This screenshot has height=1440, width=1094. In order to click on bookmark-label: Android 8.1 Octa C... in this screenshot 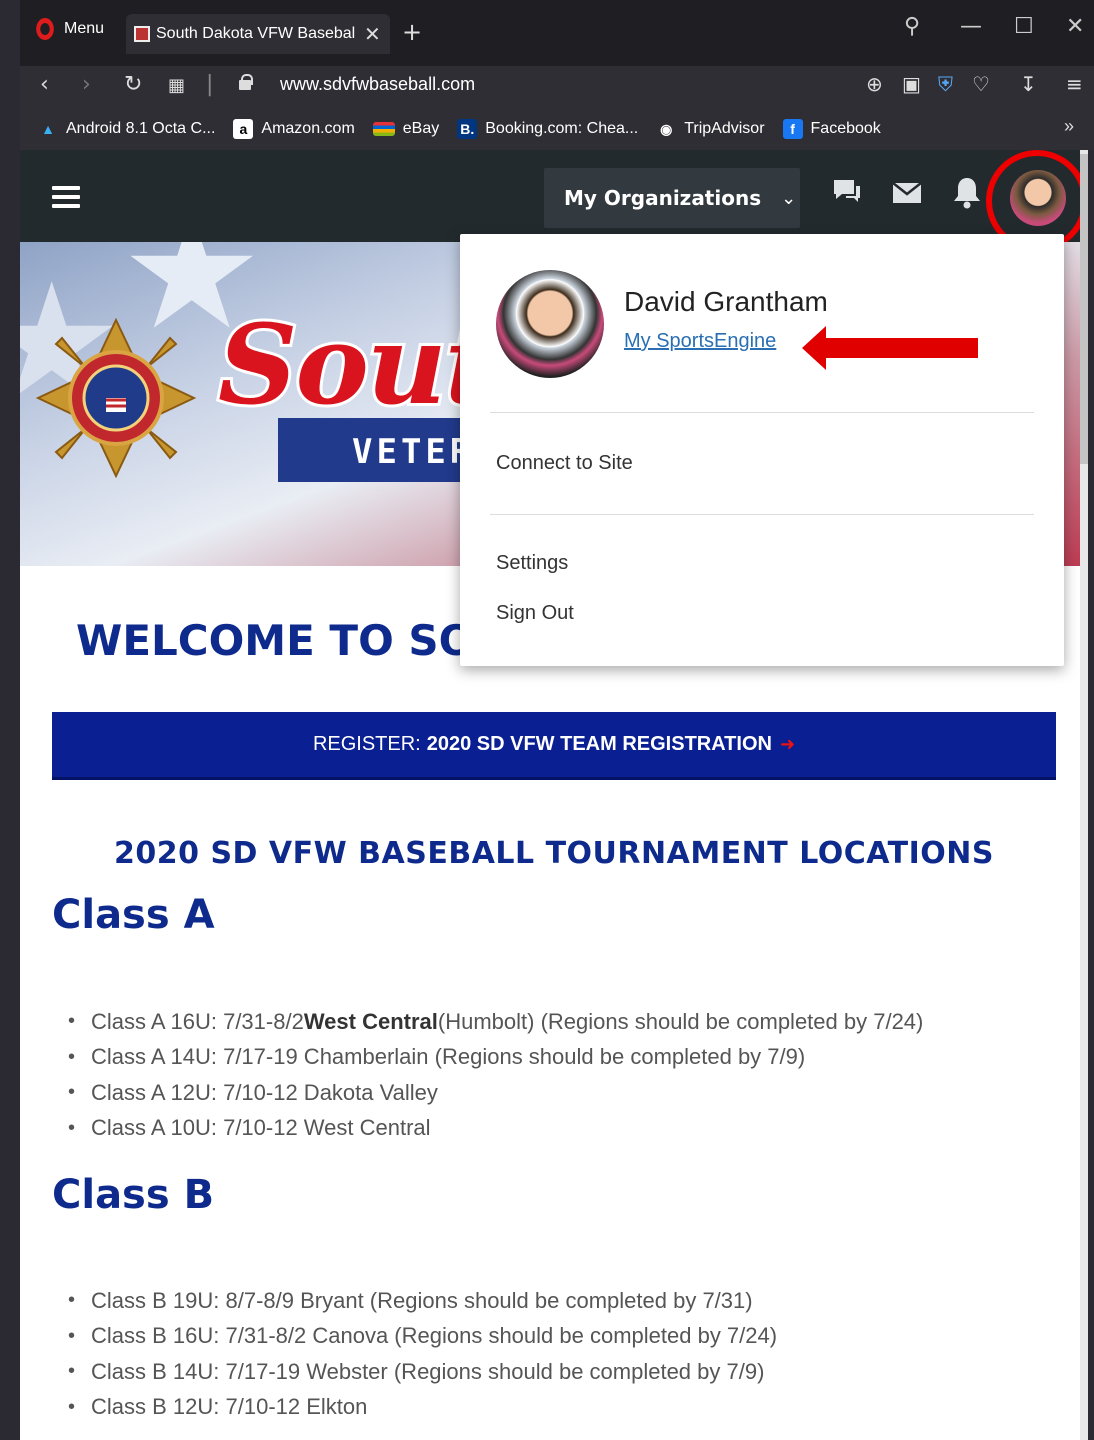, I will do `click(141, 128)`.